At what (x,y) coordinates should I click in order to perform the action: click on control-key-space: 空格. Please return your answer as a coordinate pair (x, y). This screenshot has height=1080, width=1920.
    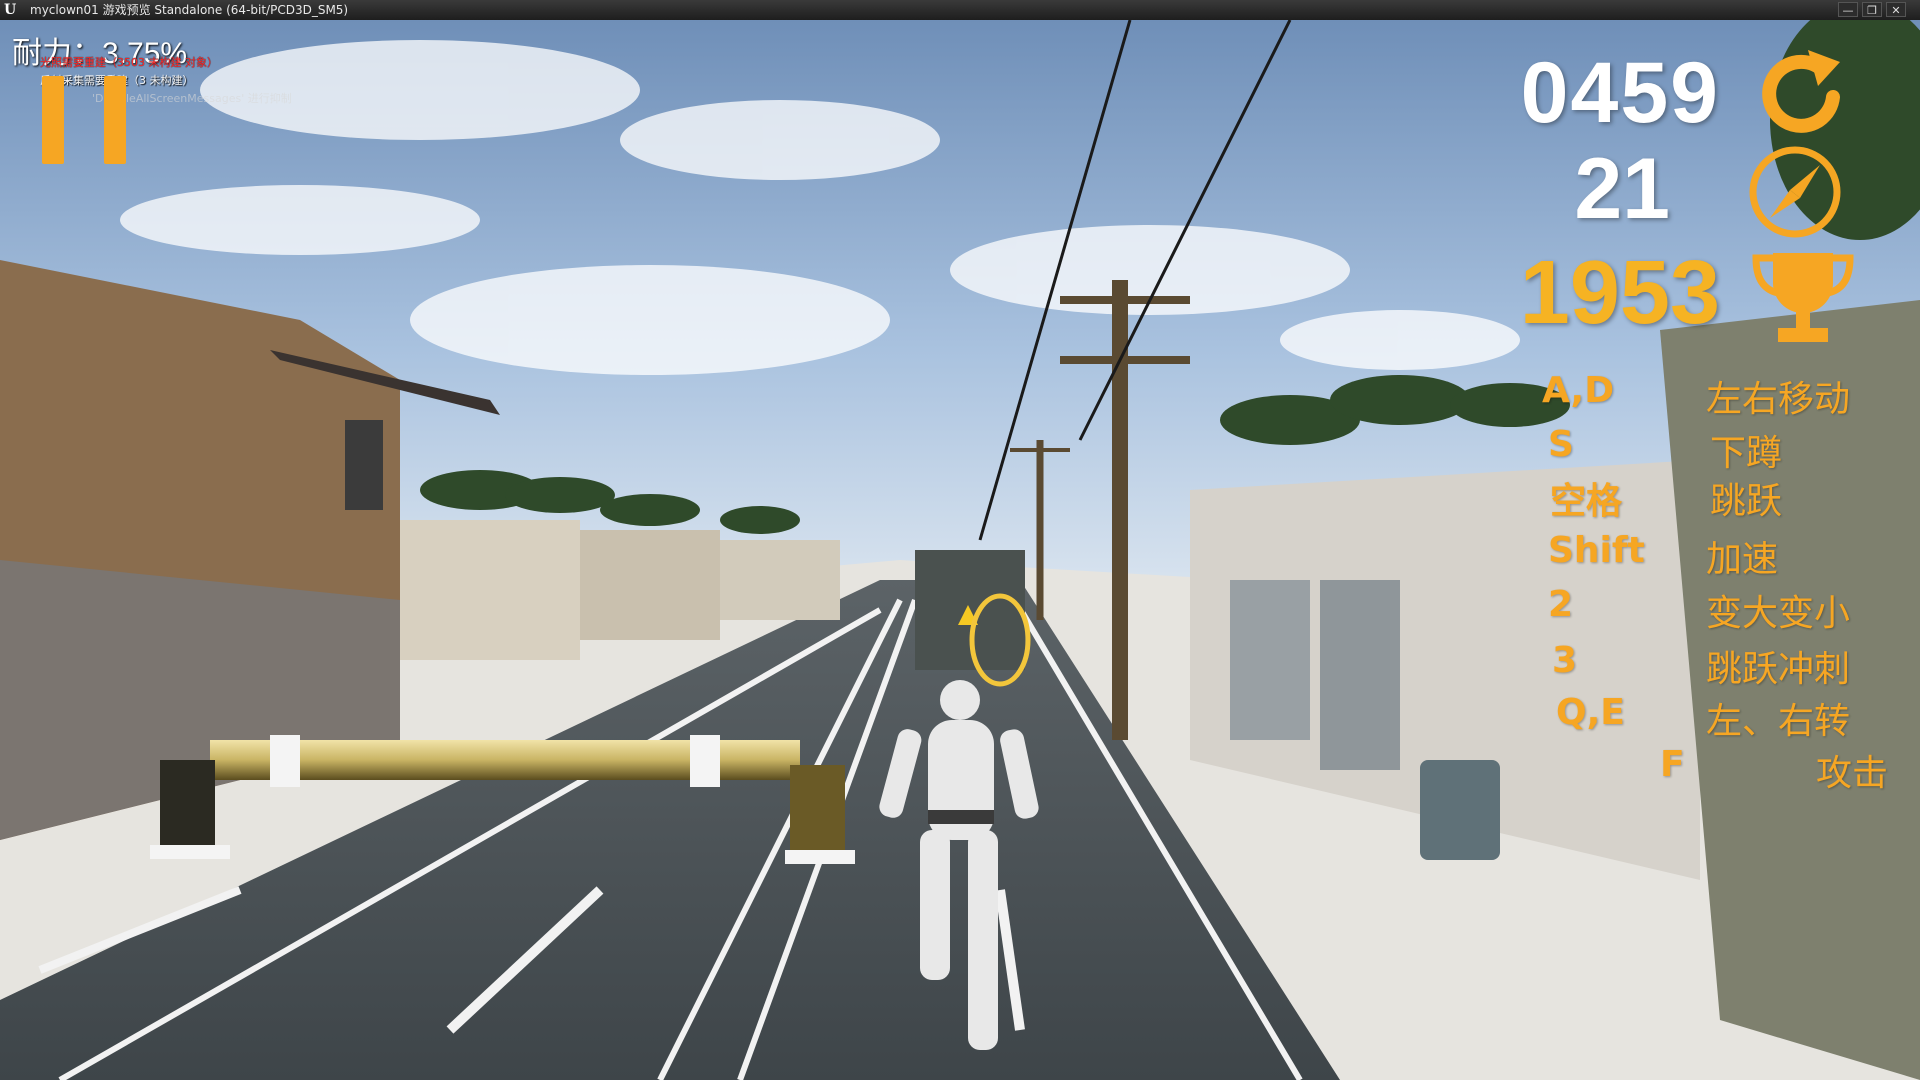
    Looking at the image, I should click on (1586, 501).